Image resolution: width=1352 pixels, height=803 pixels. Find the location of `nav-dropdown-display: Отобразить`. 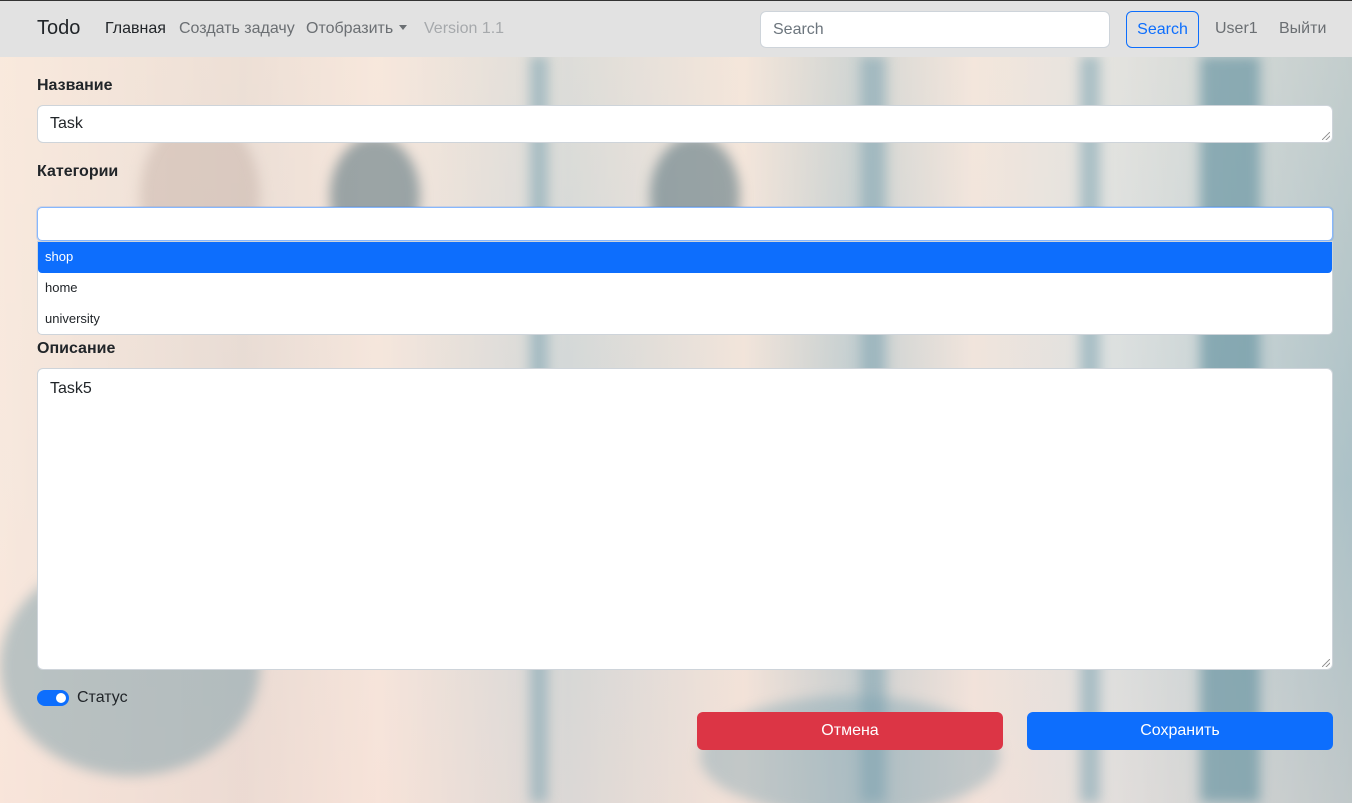

nav-dropdown-display: Отобразить is located at coordinates (357, 29).